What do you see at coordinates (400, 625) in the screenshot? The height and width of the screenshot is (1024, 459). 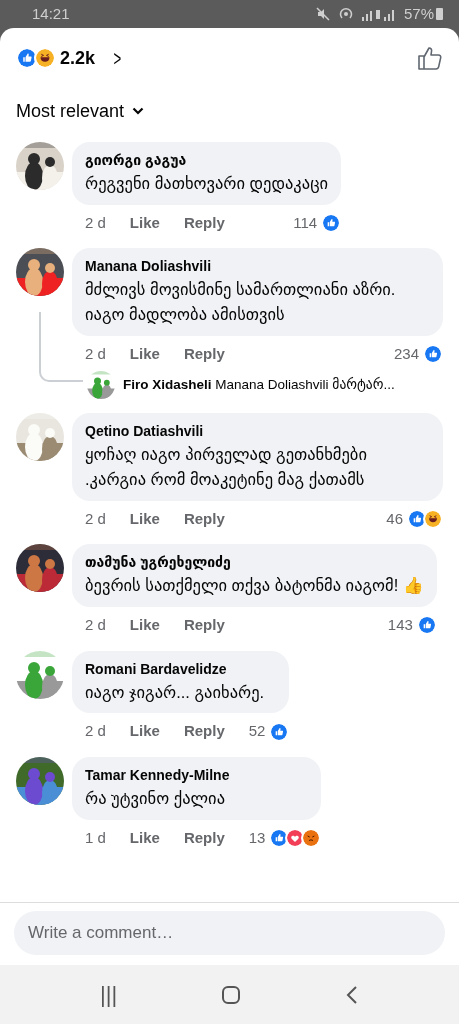 I see `reaction-count: 143` at bounding box center [400, 625].